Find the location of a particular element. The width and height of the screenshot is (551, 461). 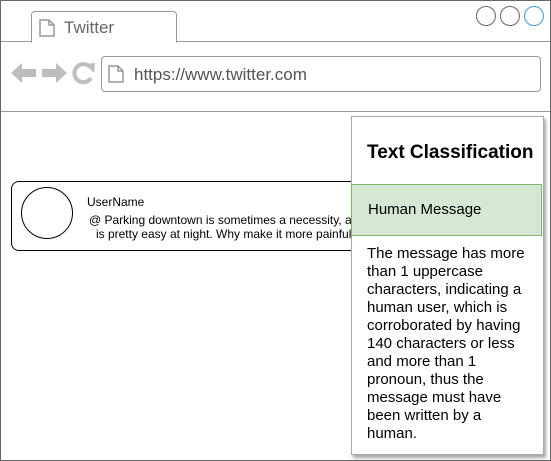

panel-title: Text Classification is located at coordinates (450, 152).